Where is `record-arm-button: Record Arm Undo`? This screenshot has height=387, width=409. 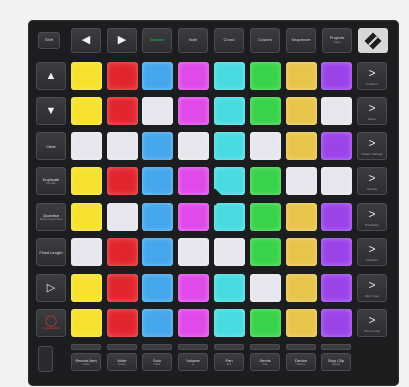
record-arm-button: Record Arm Undo is located at coordinates (86, 362).